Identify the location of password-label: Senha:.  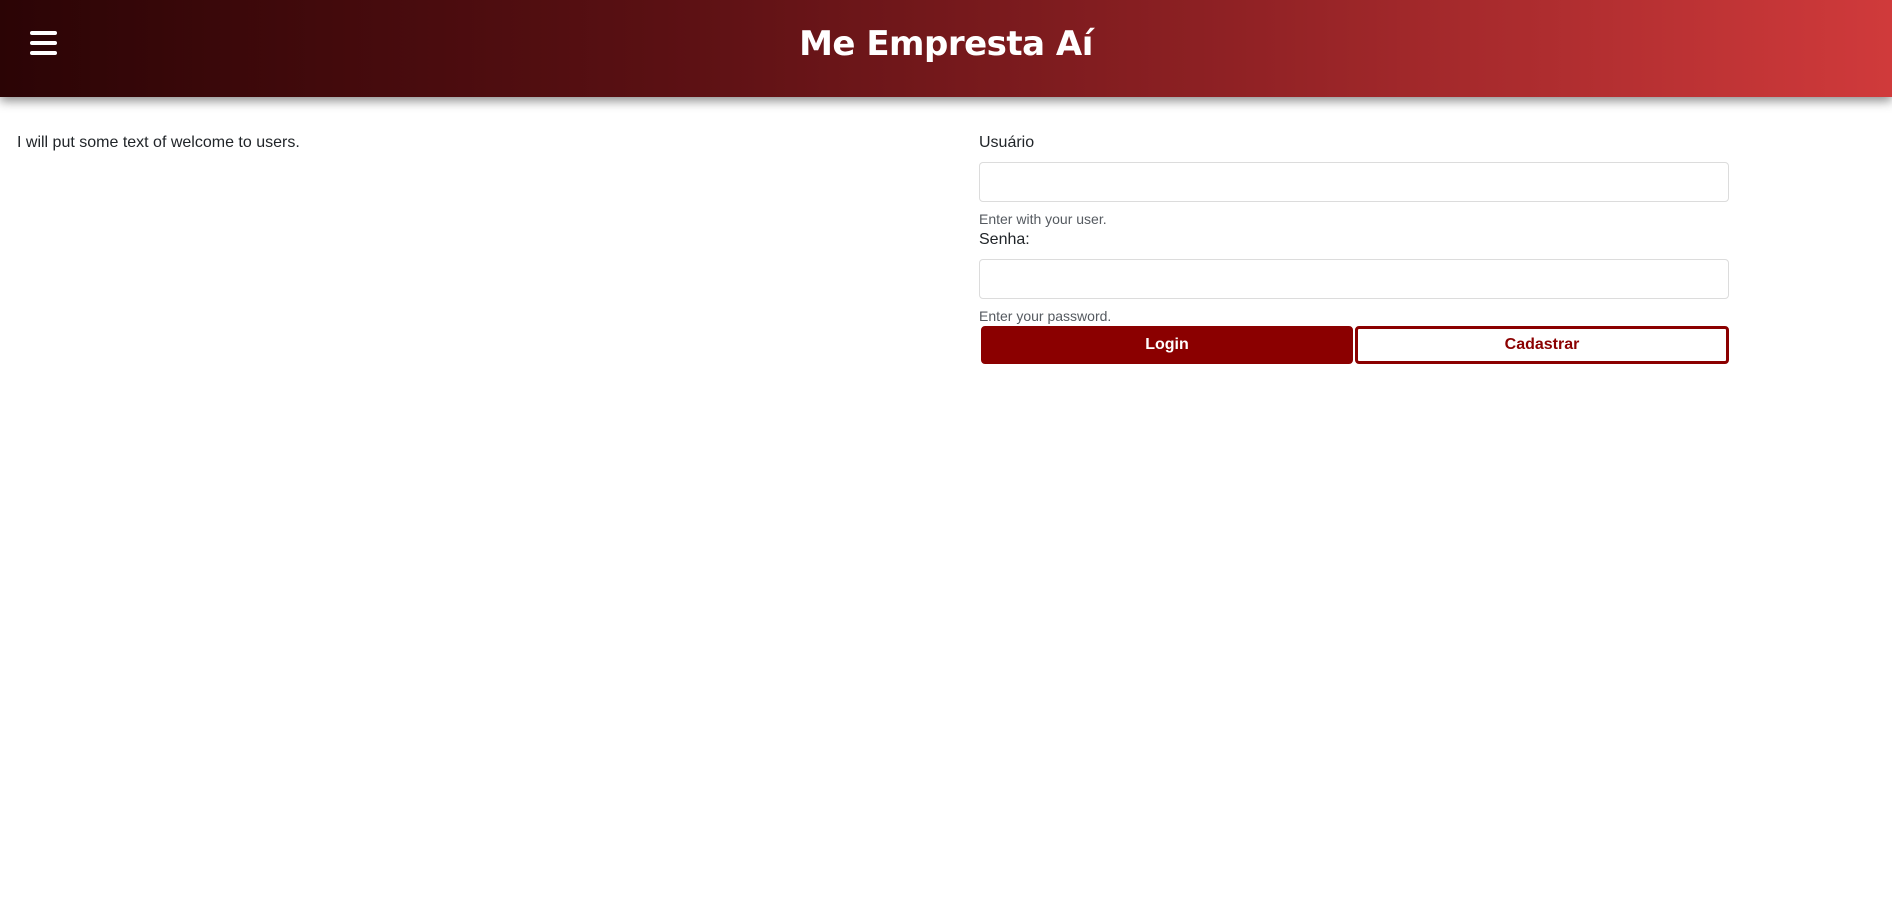
(1004, 239).